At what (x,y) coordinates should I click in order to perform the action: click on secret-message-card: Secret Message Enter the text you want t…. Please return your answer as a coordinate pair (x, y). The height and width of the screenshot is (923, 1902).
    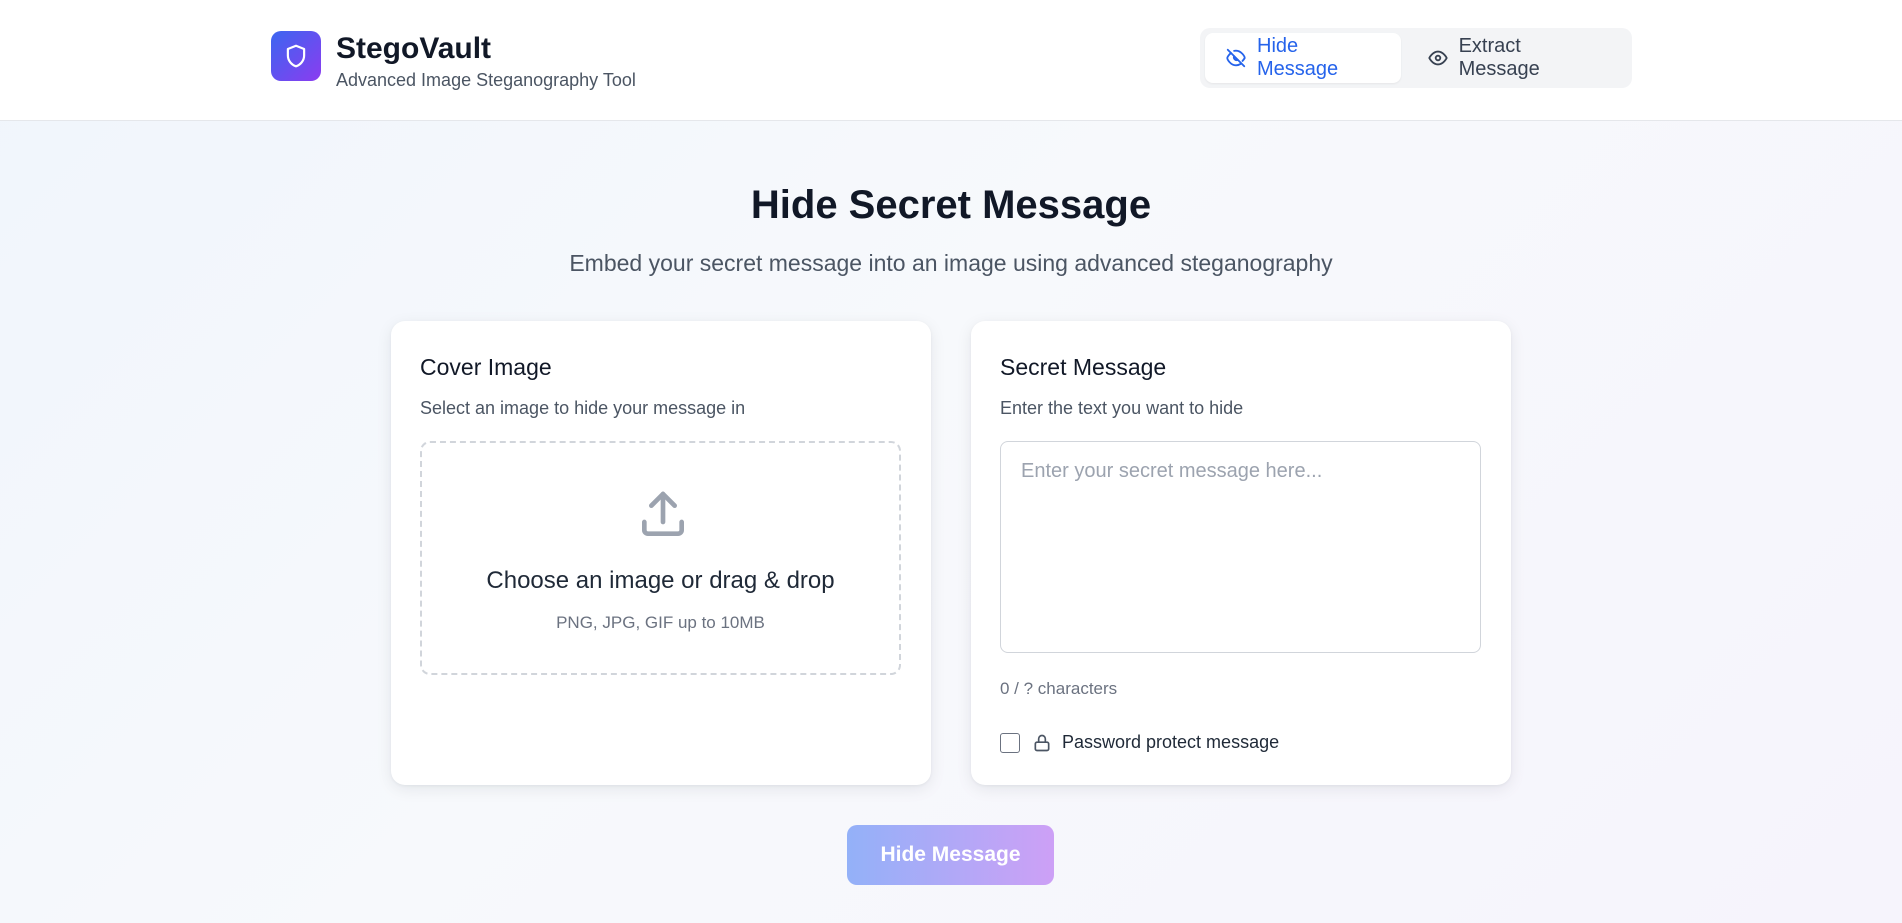
    Looking at the image, I should click on (1241, 553).